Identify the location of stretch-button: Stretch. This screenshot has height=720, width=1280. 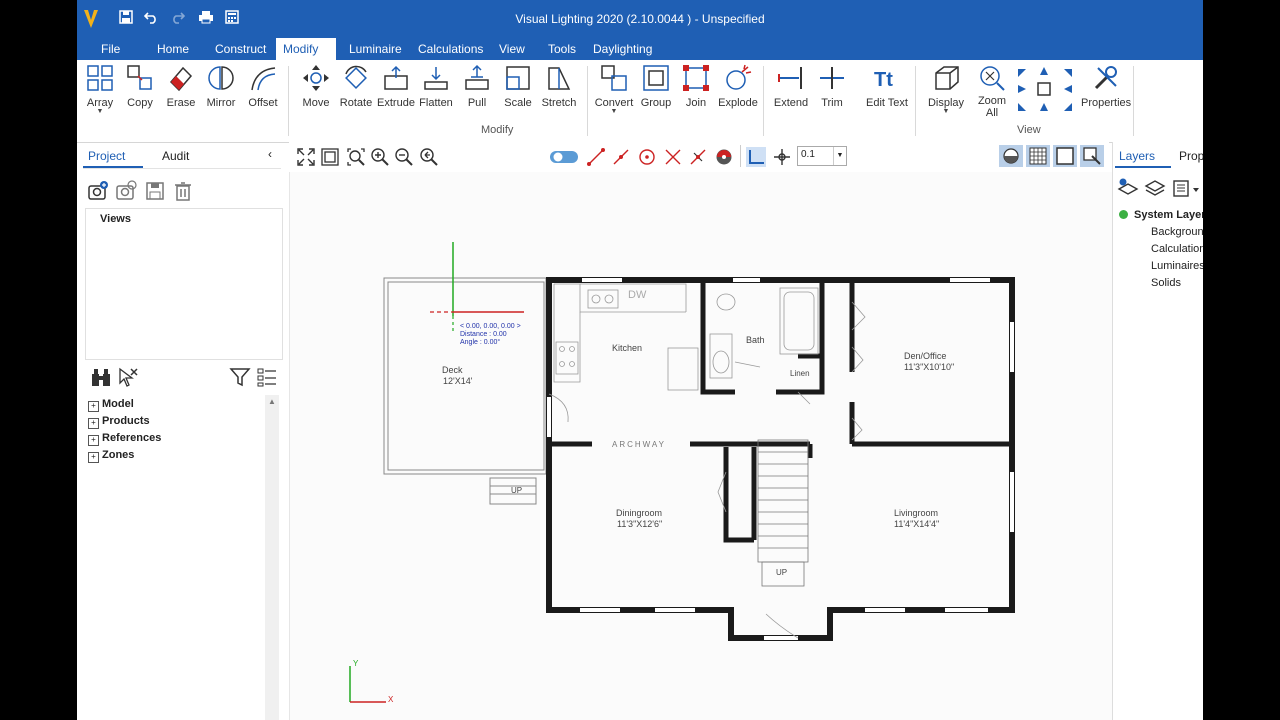
(559, 92).